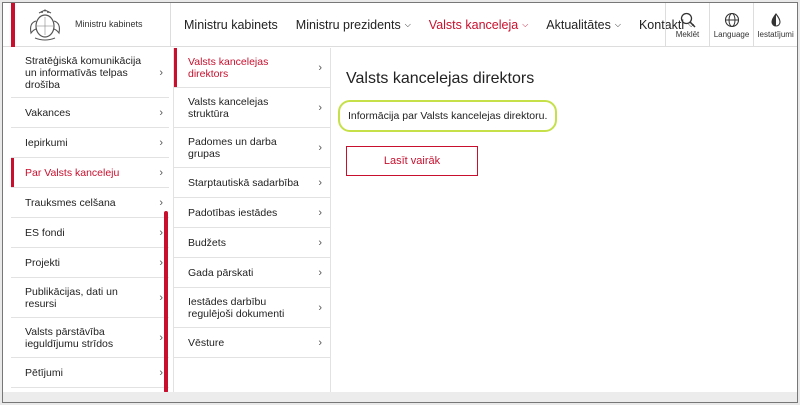 The image size is (800, 405). Describe the element at coordinates (228, 67) in the screenshot. I see `subnav-item-label: Valsts kancelejas direktors` at that location.